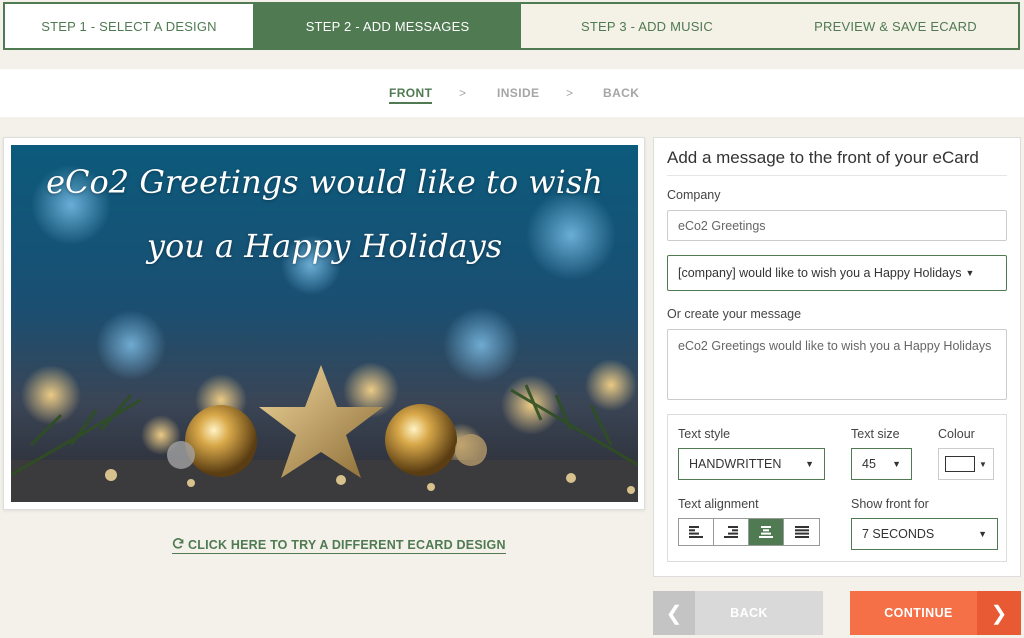 This screenshot has width=1024, height=638. What do you see at coordinates (999, 613) in the screenshot?
I see `chevron-right-icon: ❯` at bounding box center [999, 613].